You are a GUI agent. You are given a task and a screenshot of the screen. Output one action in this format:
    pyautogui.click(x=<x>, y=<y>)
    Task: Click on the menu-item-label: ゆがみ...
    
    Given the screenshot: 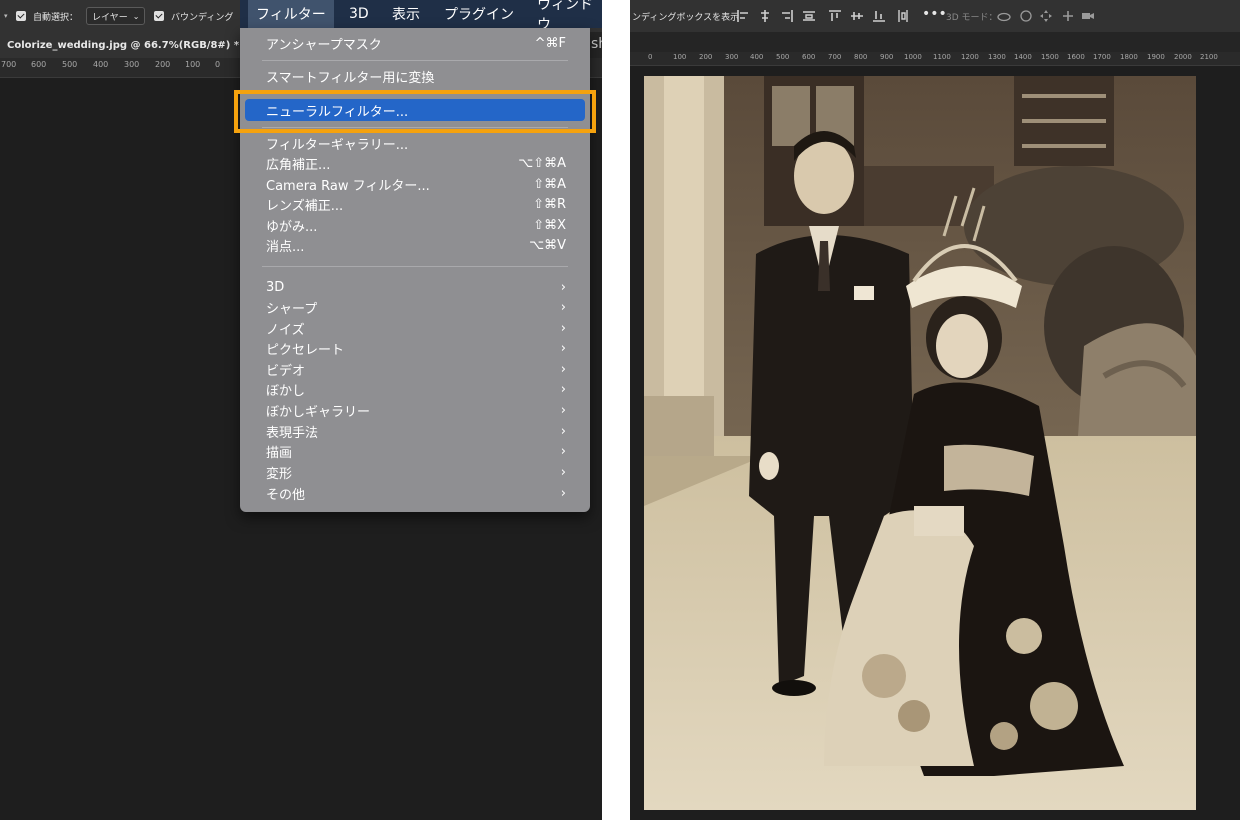 What is the action you would take?
    pyautogui.click(x=292, y=227)
    